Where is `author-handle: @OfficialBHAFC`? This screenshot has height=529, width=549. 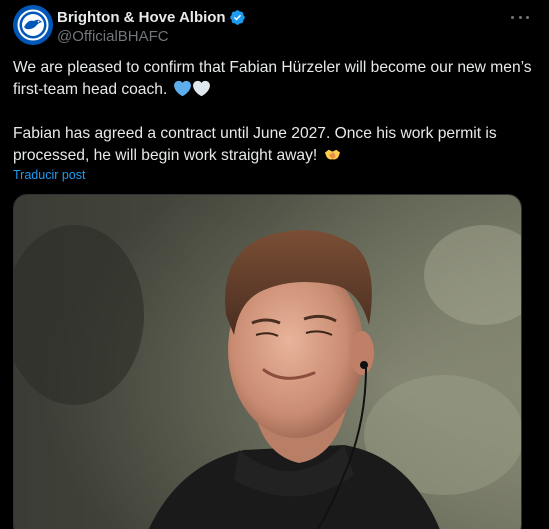 author-handle: @OfficialBHAFC is located at coordinates (283, 38).